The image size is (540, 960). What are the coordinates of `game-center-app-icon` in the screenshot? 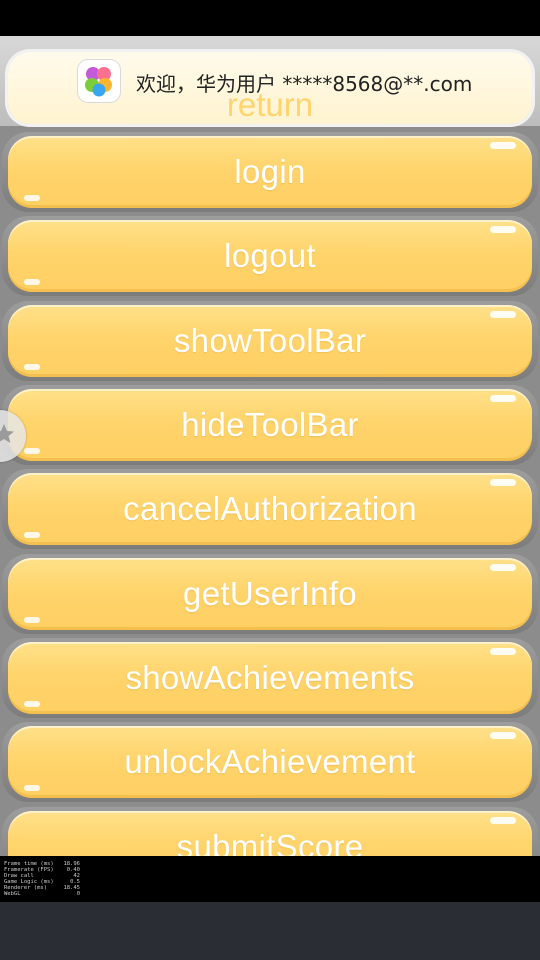 It's located at (99, 81).